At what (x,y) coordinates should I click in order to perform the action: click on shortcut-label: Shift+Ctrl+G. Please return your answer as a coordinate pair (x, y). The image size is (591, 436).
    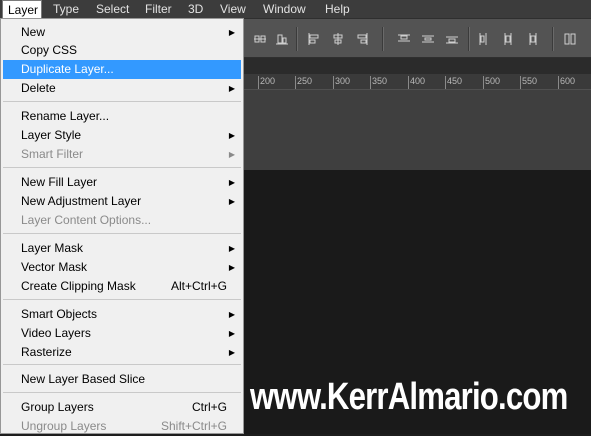
    Looking at the image, I should click on (193, 426).